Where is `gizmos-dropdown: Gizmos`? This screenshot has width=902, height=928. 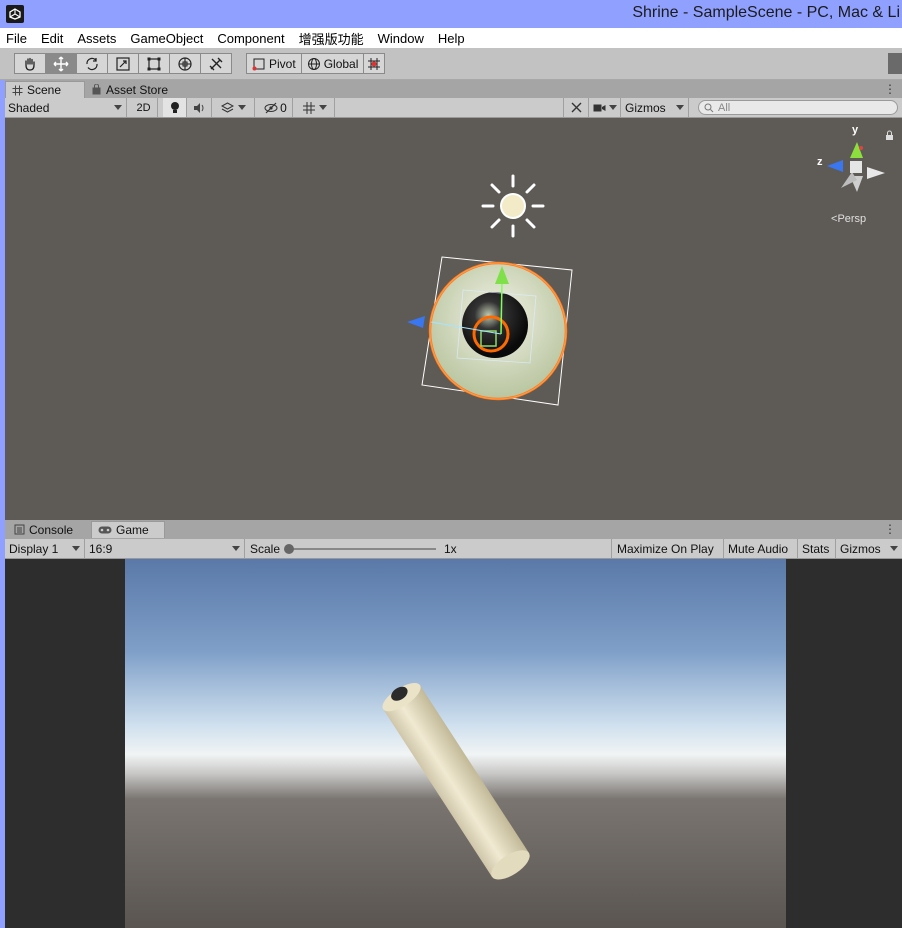 gizmos-dropdown: Gizmos is located at coordinates (655, 107).